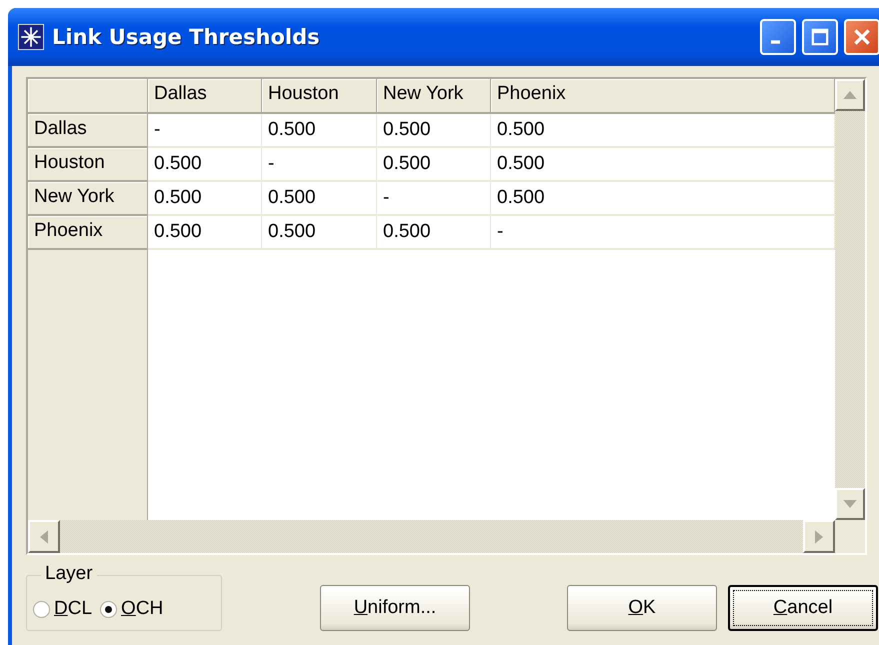 Image resolution: width=879 pixels, height=645 pixels. I want to click on row-header: New York, so click(88, 199).